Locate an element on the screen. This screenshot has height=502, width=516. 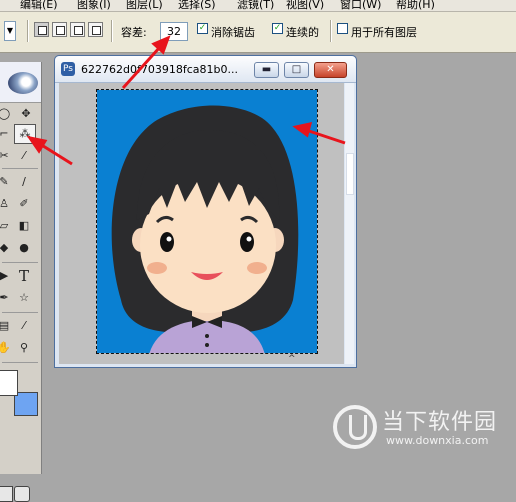
intersect-selection-button is located at coordinates (95, 29).